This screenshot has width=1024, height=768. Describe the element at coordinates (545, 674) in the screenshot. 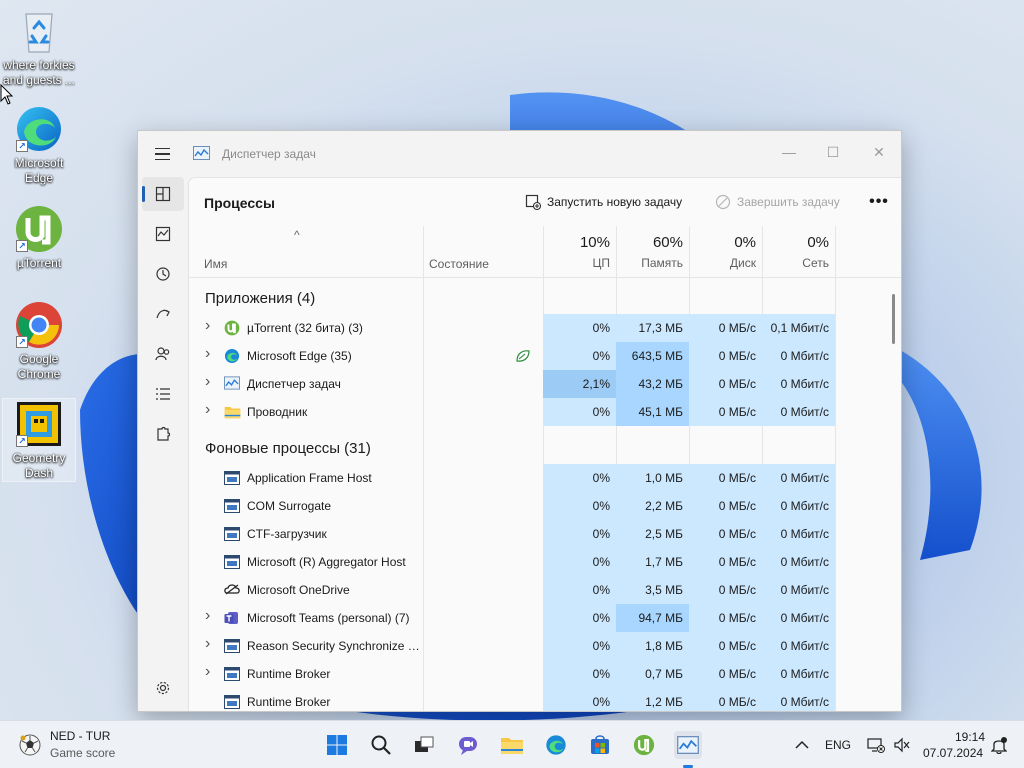

I see `process-row: › Runtime Broker 0% 0,7 МБ 0 МБ/с 0 Мбит/с` at that location.